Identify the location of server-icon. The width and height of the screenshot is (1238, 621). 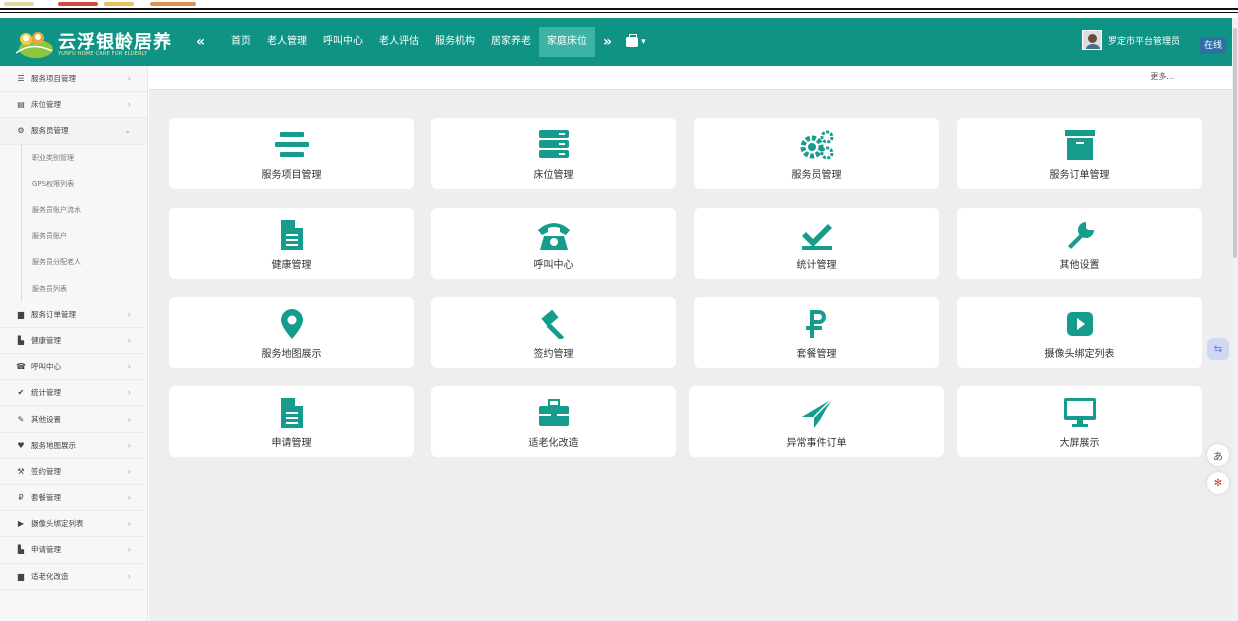
(553, 144).